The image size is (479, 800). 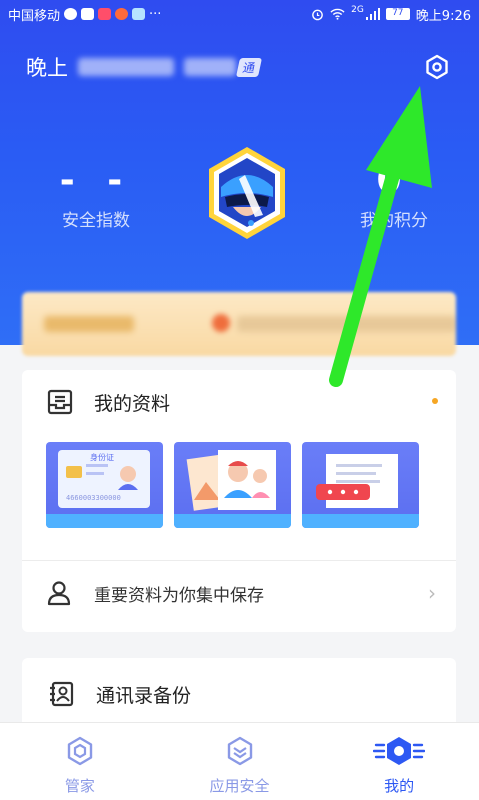 I want to click on alarm-icon, so click(x=317, y=14).